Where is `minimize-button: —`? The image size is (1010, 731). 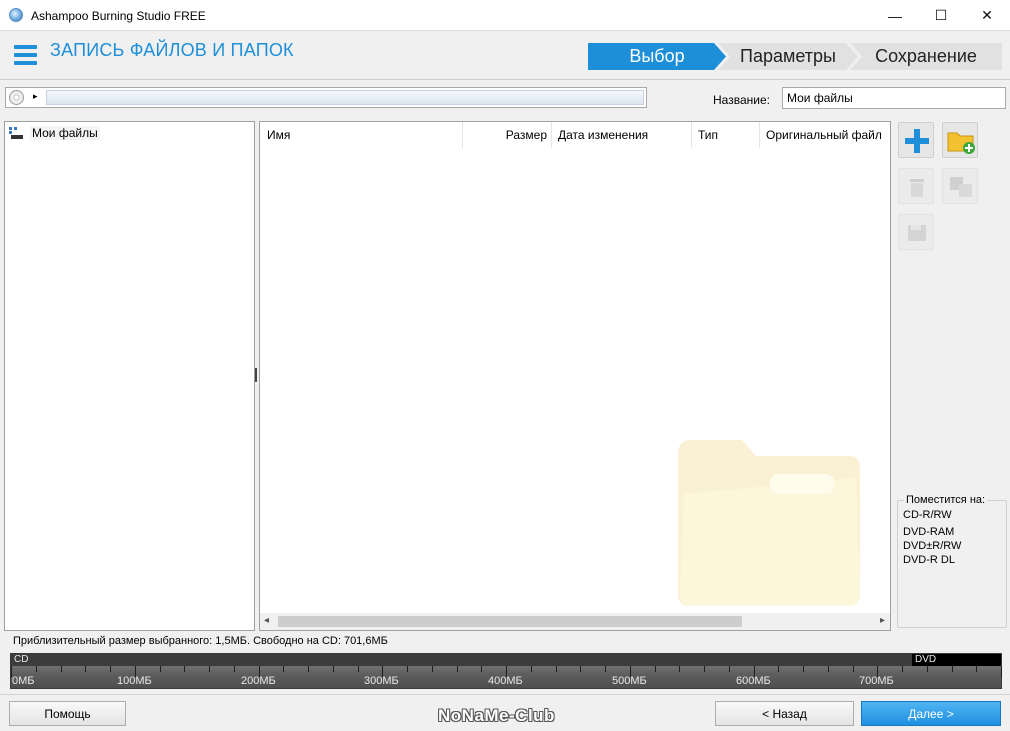 minimize-button: — is located at coordinates (895, 15).